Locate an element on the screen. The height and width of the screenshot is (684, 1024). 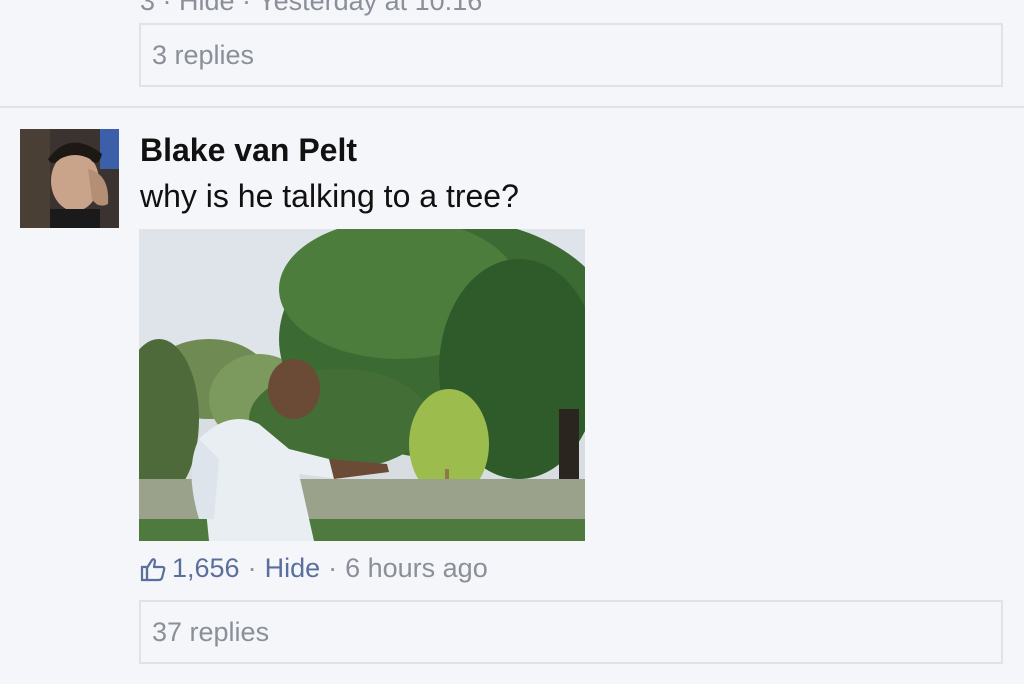
view-replies-button: 37 replies is located at coordinates (571, 632).